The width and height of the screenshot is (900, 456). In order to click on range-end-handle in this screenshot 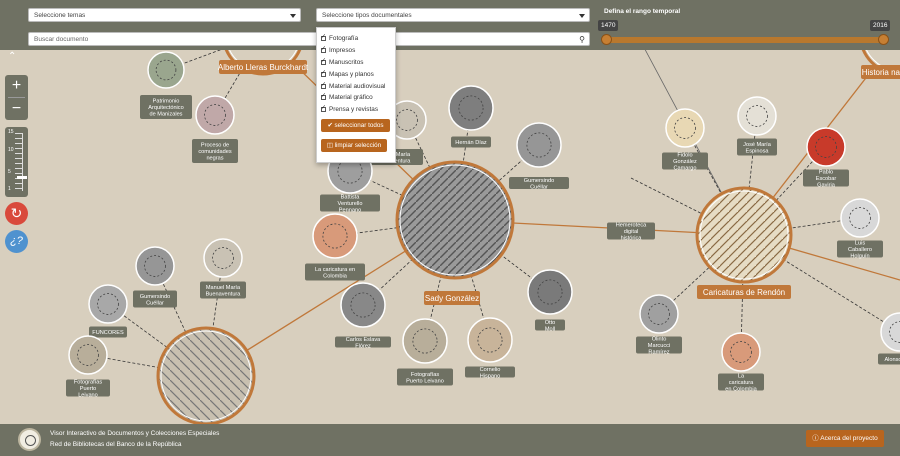, I will do `click(883, 39)`.